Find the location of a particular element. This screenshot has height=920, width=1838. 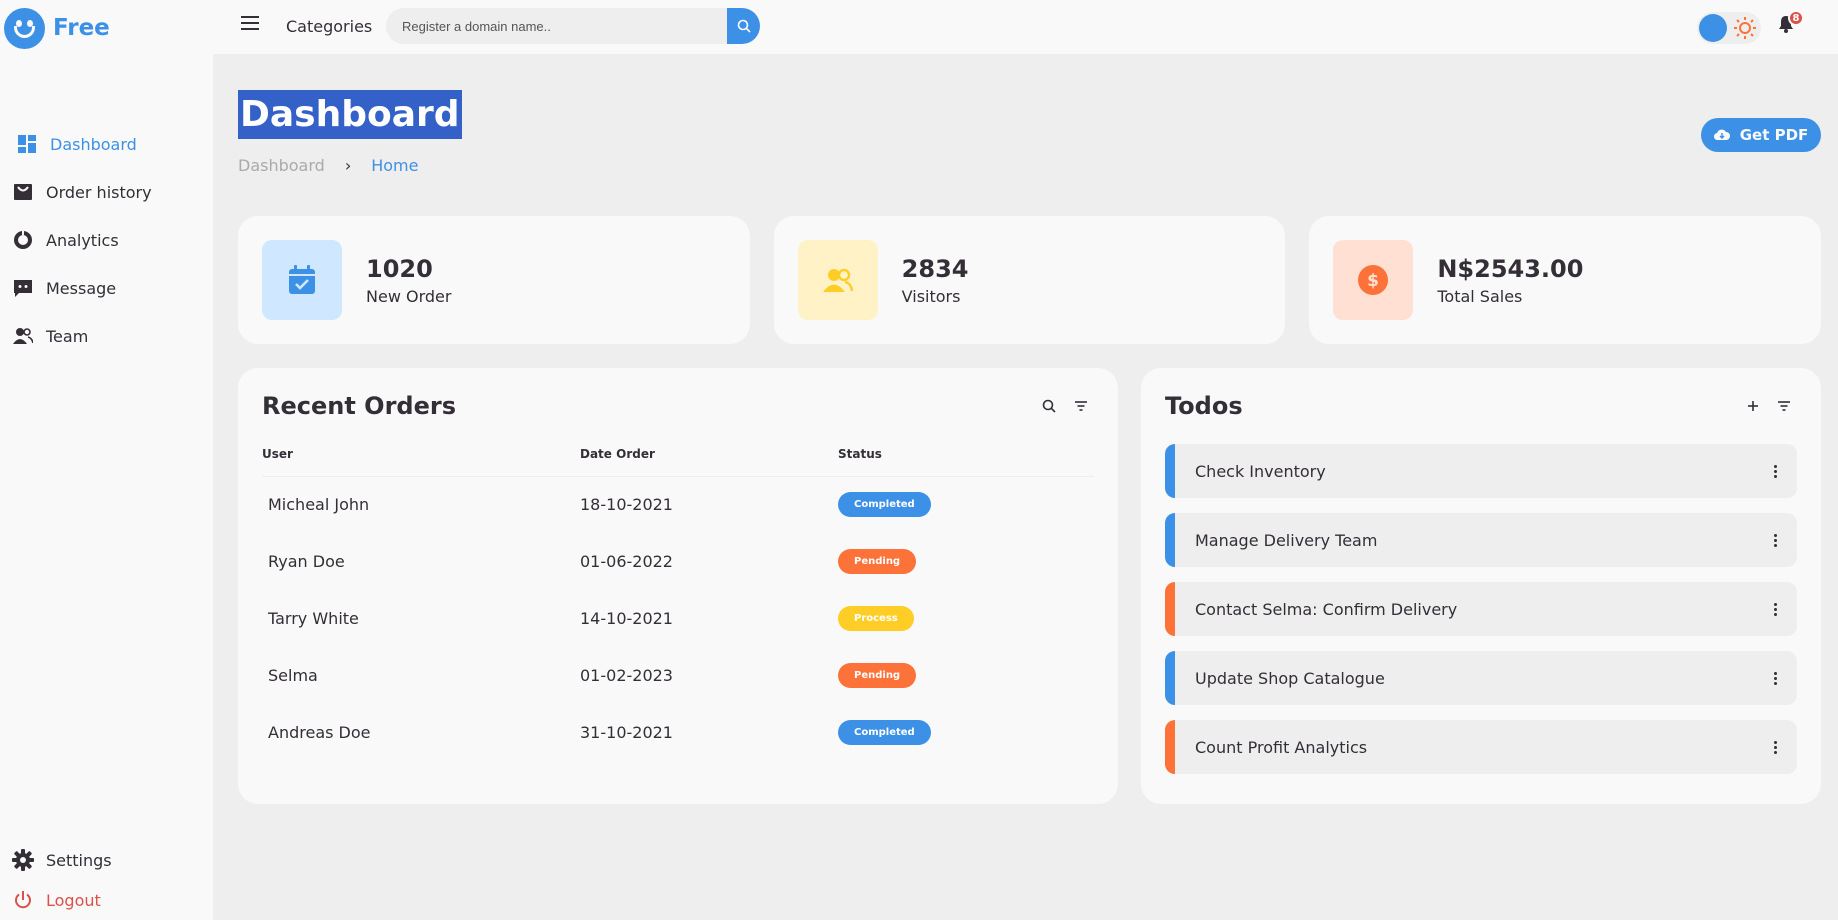

panel-head: Todos is located at coordinates (1481, 406).